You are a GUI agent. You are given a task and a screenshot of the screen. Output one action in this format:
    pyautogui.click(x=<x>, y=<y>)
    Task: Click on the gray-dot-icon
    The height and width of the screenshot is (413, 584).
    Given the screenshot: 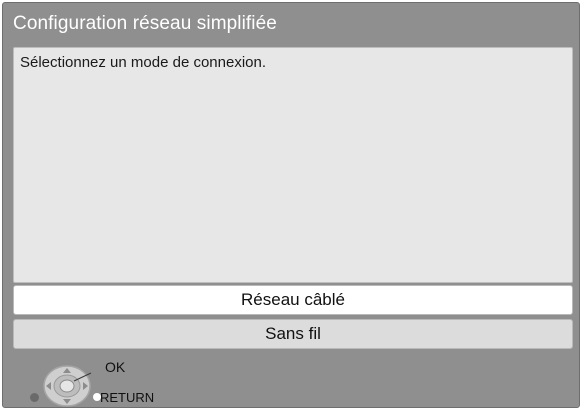 What is the action you would take?
    pyautogui.click(x=34, y=397)
    